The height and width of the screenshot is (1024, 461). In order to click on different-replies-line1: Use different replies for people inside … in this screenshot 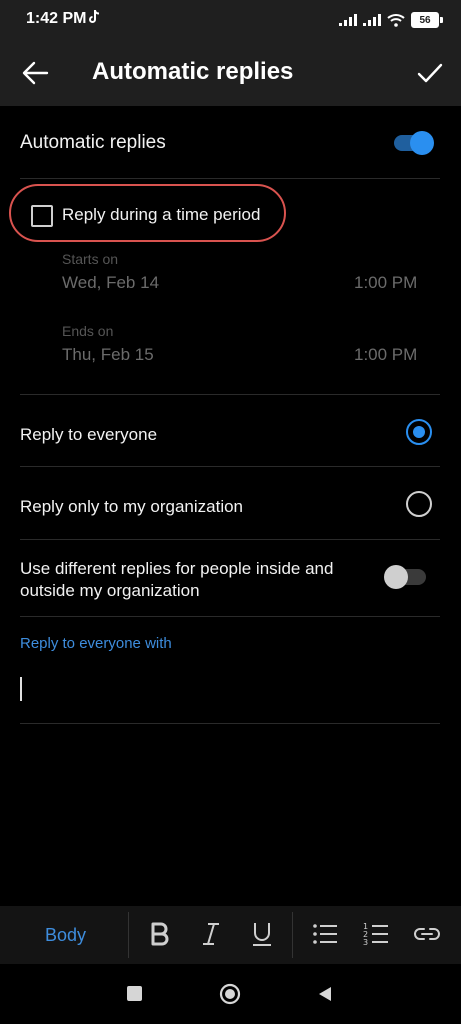, I will do `click(177, 568)`.